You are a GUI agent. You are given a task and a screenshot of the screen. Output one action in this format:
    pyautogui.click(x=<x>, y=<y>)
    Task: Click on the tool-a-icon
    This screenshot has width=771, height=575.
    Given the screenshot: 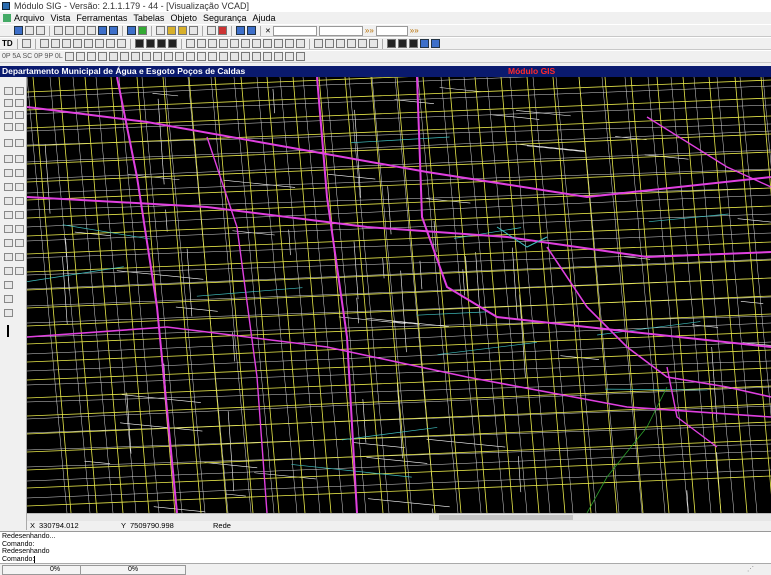 What is the action you would take?
    pyautogui.click(x=8, y=143)
    